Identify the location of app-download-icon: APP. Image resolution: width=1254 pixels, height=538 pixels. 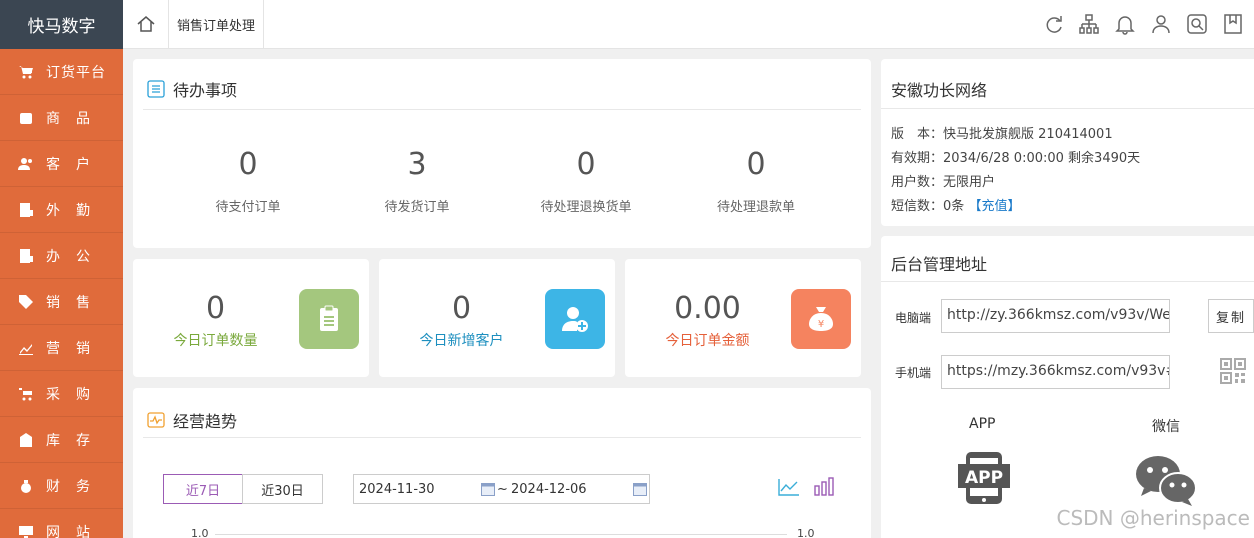
(984, 478).